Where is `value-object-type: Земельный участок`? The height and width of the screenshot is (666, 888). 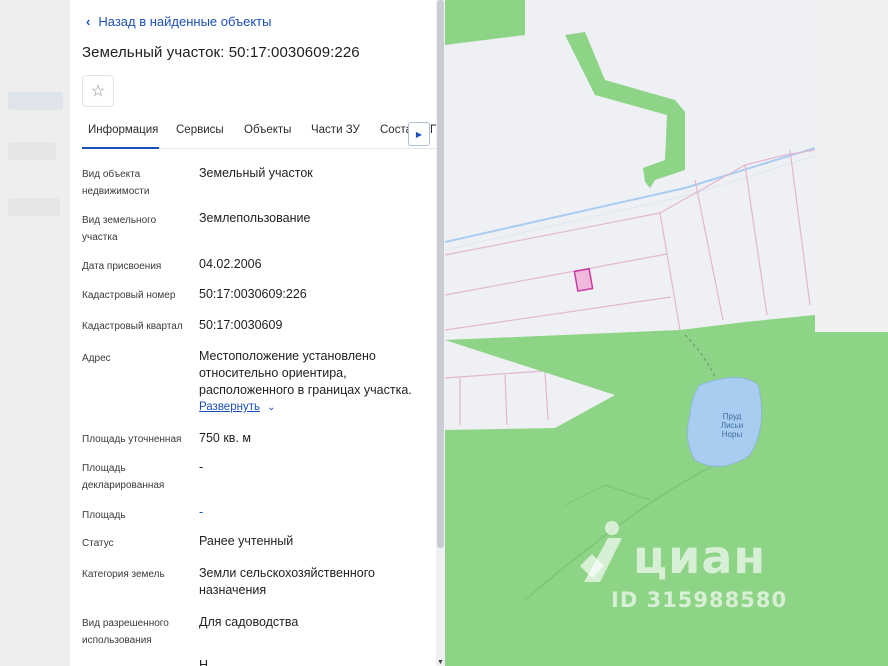 value-object-type: Земельный участок is located at coordinates (256, 173).